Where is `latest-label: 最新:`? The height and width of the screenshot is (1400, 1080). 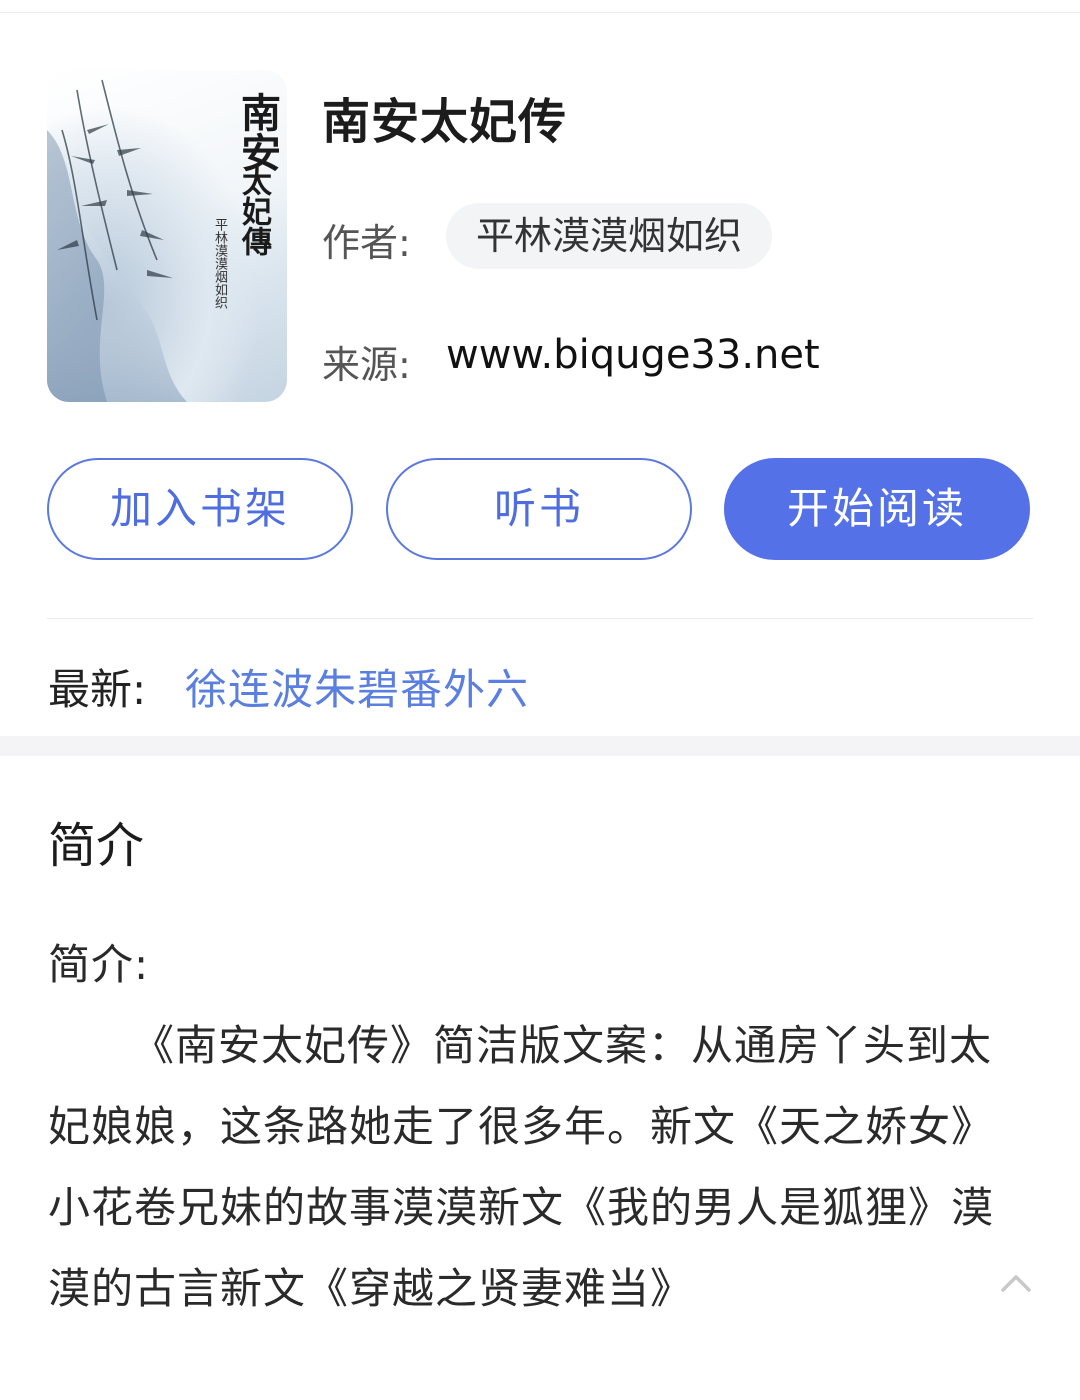 latest-label: 最新: is located at coordinates (97, 689).